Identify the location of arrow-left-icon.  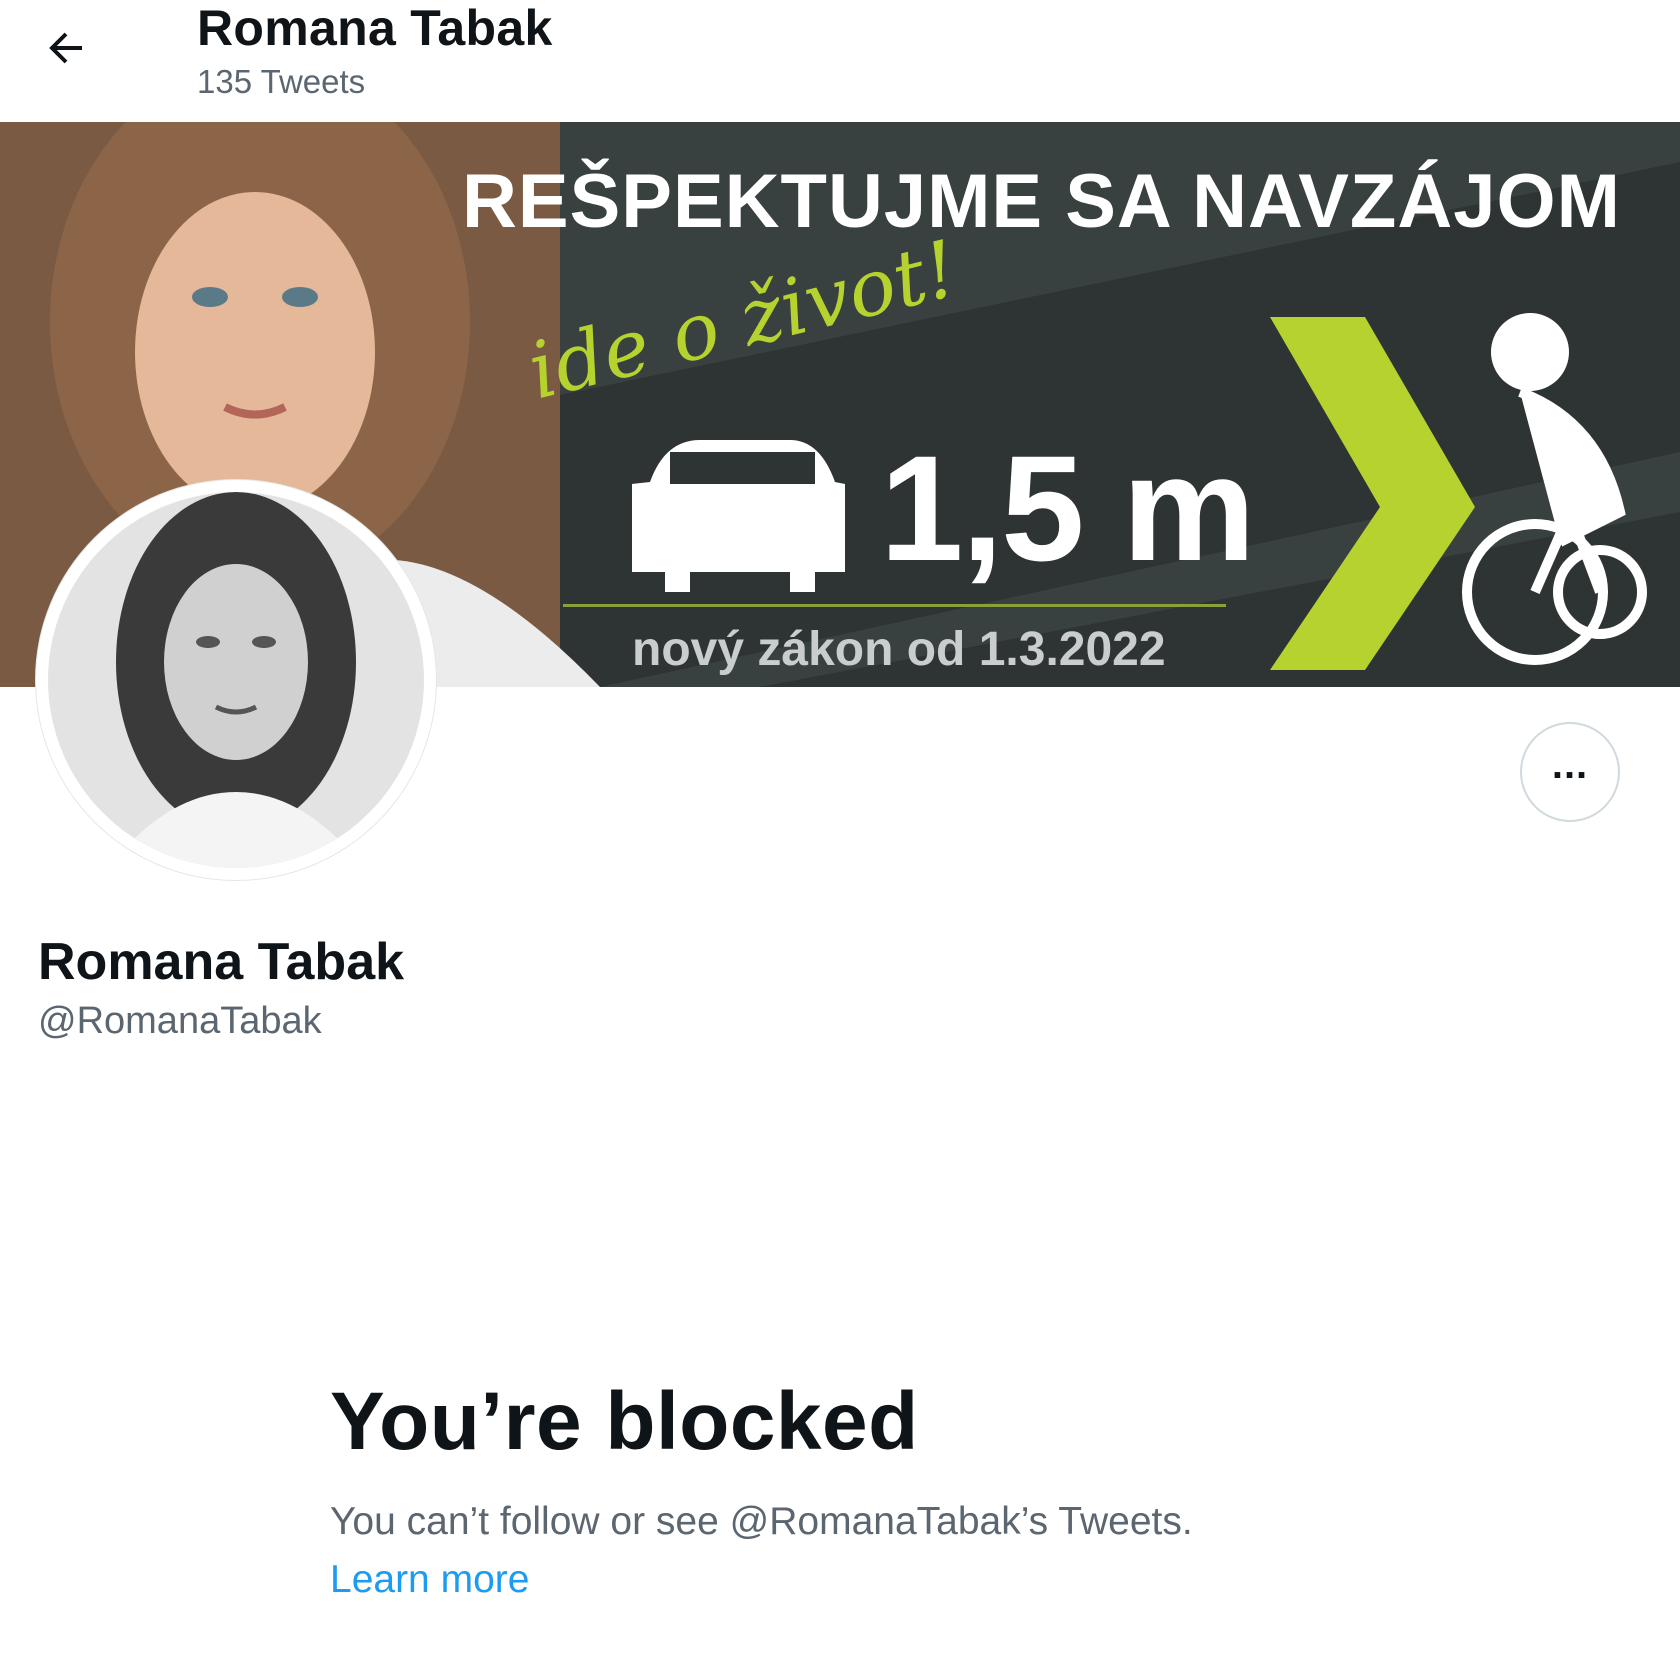
(65, 48).